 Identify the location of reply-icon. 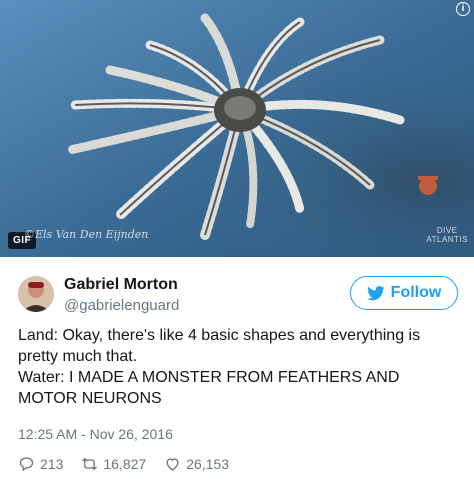
(26, 464).